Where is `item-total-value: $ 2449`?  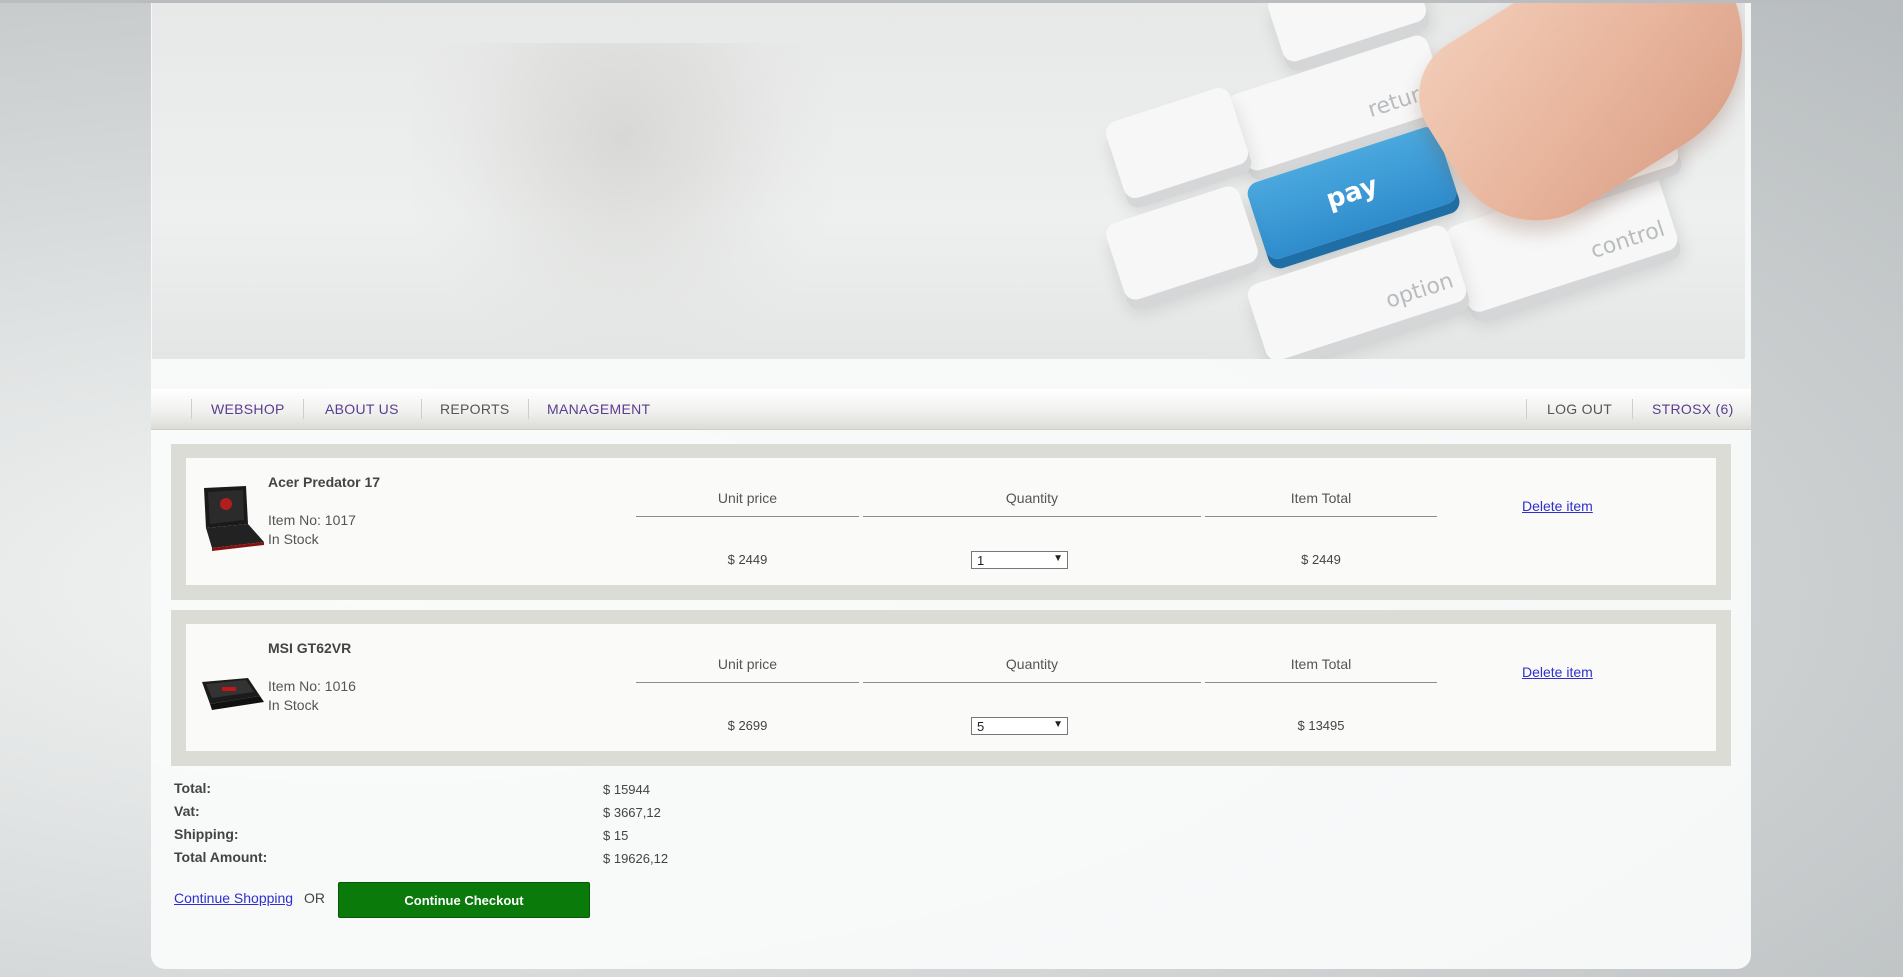 item-total-value: $ 2449 is located at coordinates (1321, 559).